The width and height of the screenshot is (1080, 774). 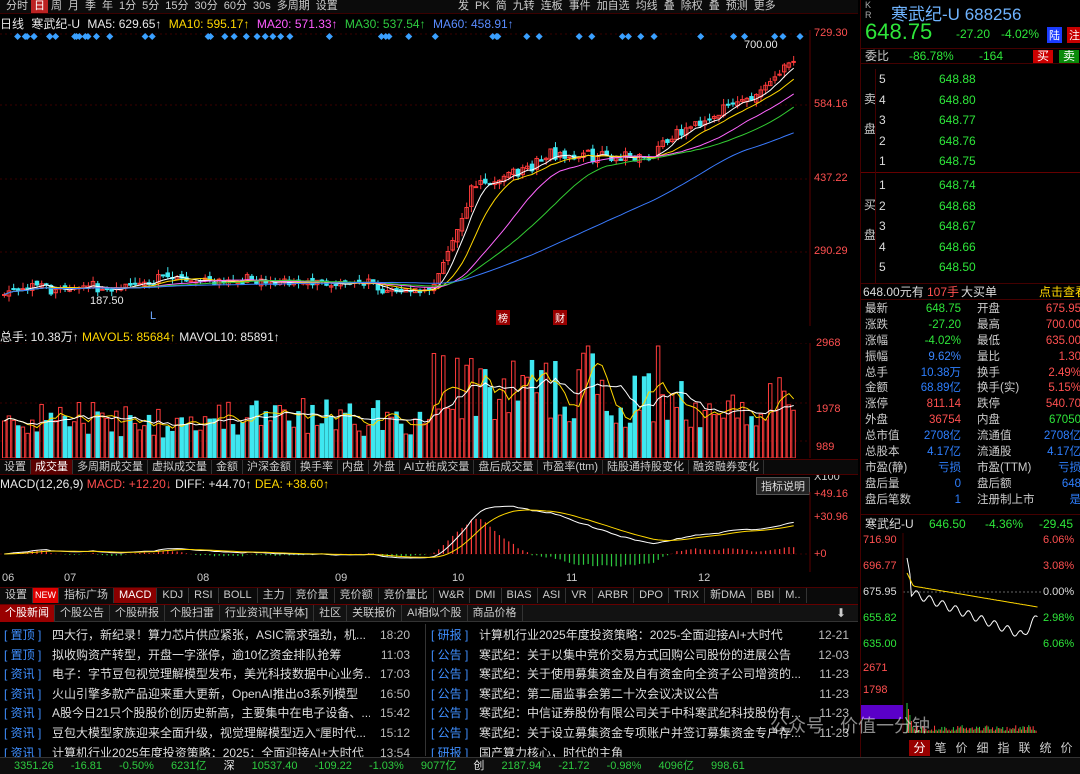 What do you see at coordinates (110, 467) in the screenshot?
I see `volume-indicator-tab: 多周期成交量` at bounding box center [110, 467].